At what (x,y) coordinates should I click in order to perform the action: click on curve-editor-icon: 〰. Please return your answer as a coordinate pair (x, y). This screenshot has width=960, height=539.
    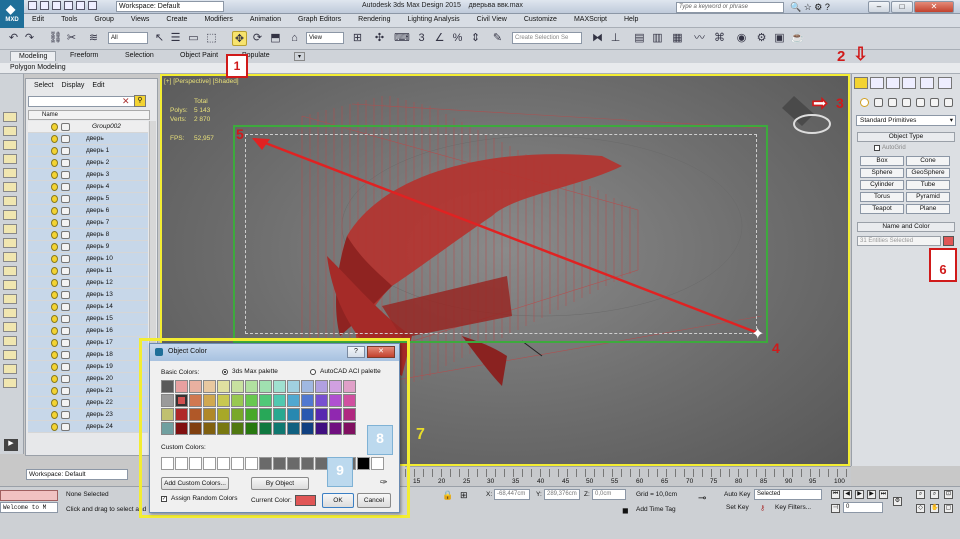
    Looking at the image, I should click on (699, 38).